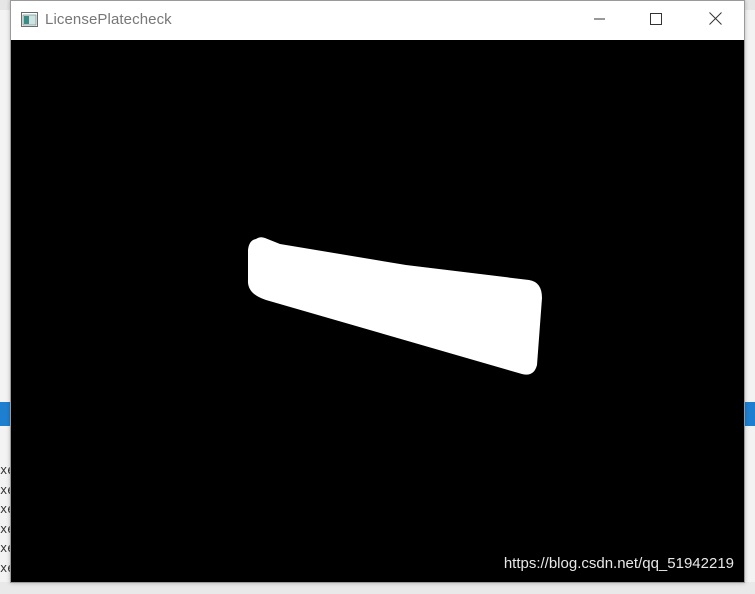 The width and height of the screenshot is (755, 594). Describe the element at coordinates (108, 19) in the screenshot. I see `window-title: LicensePlatecheck` at that location.